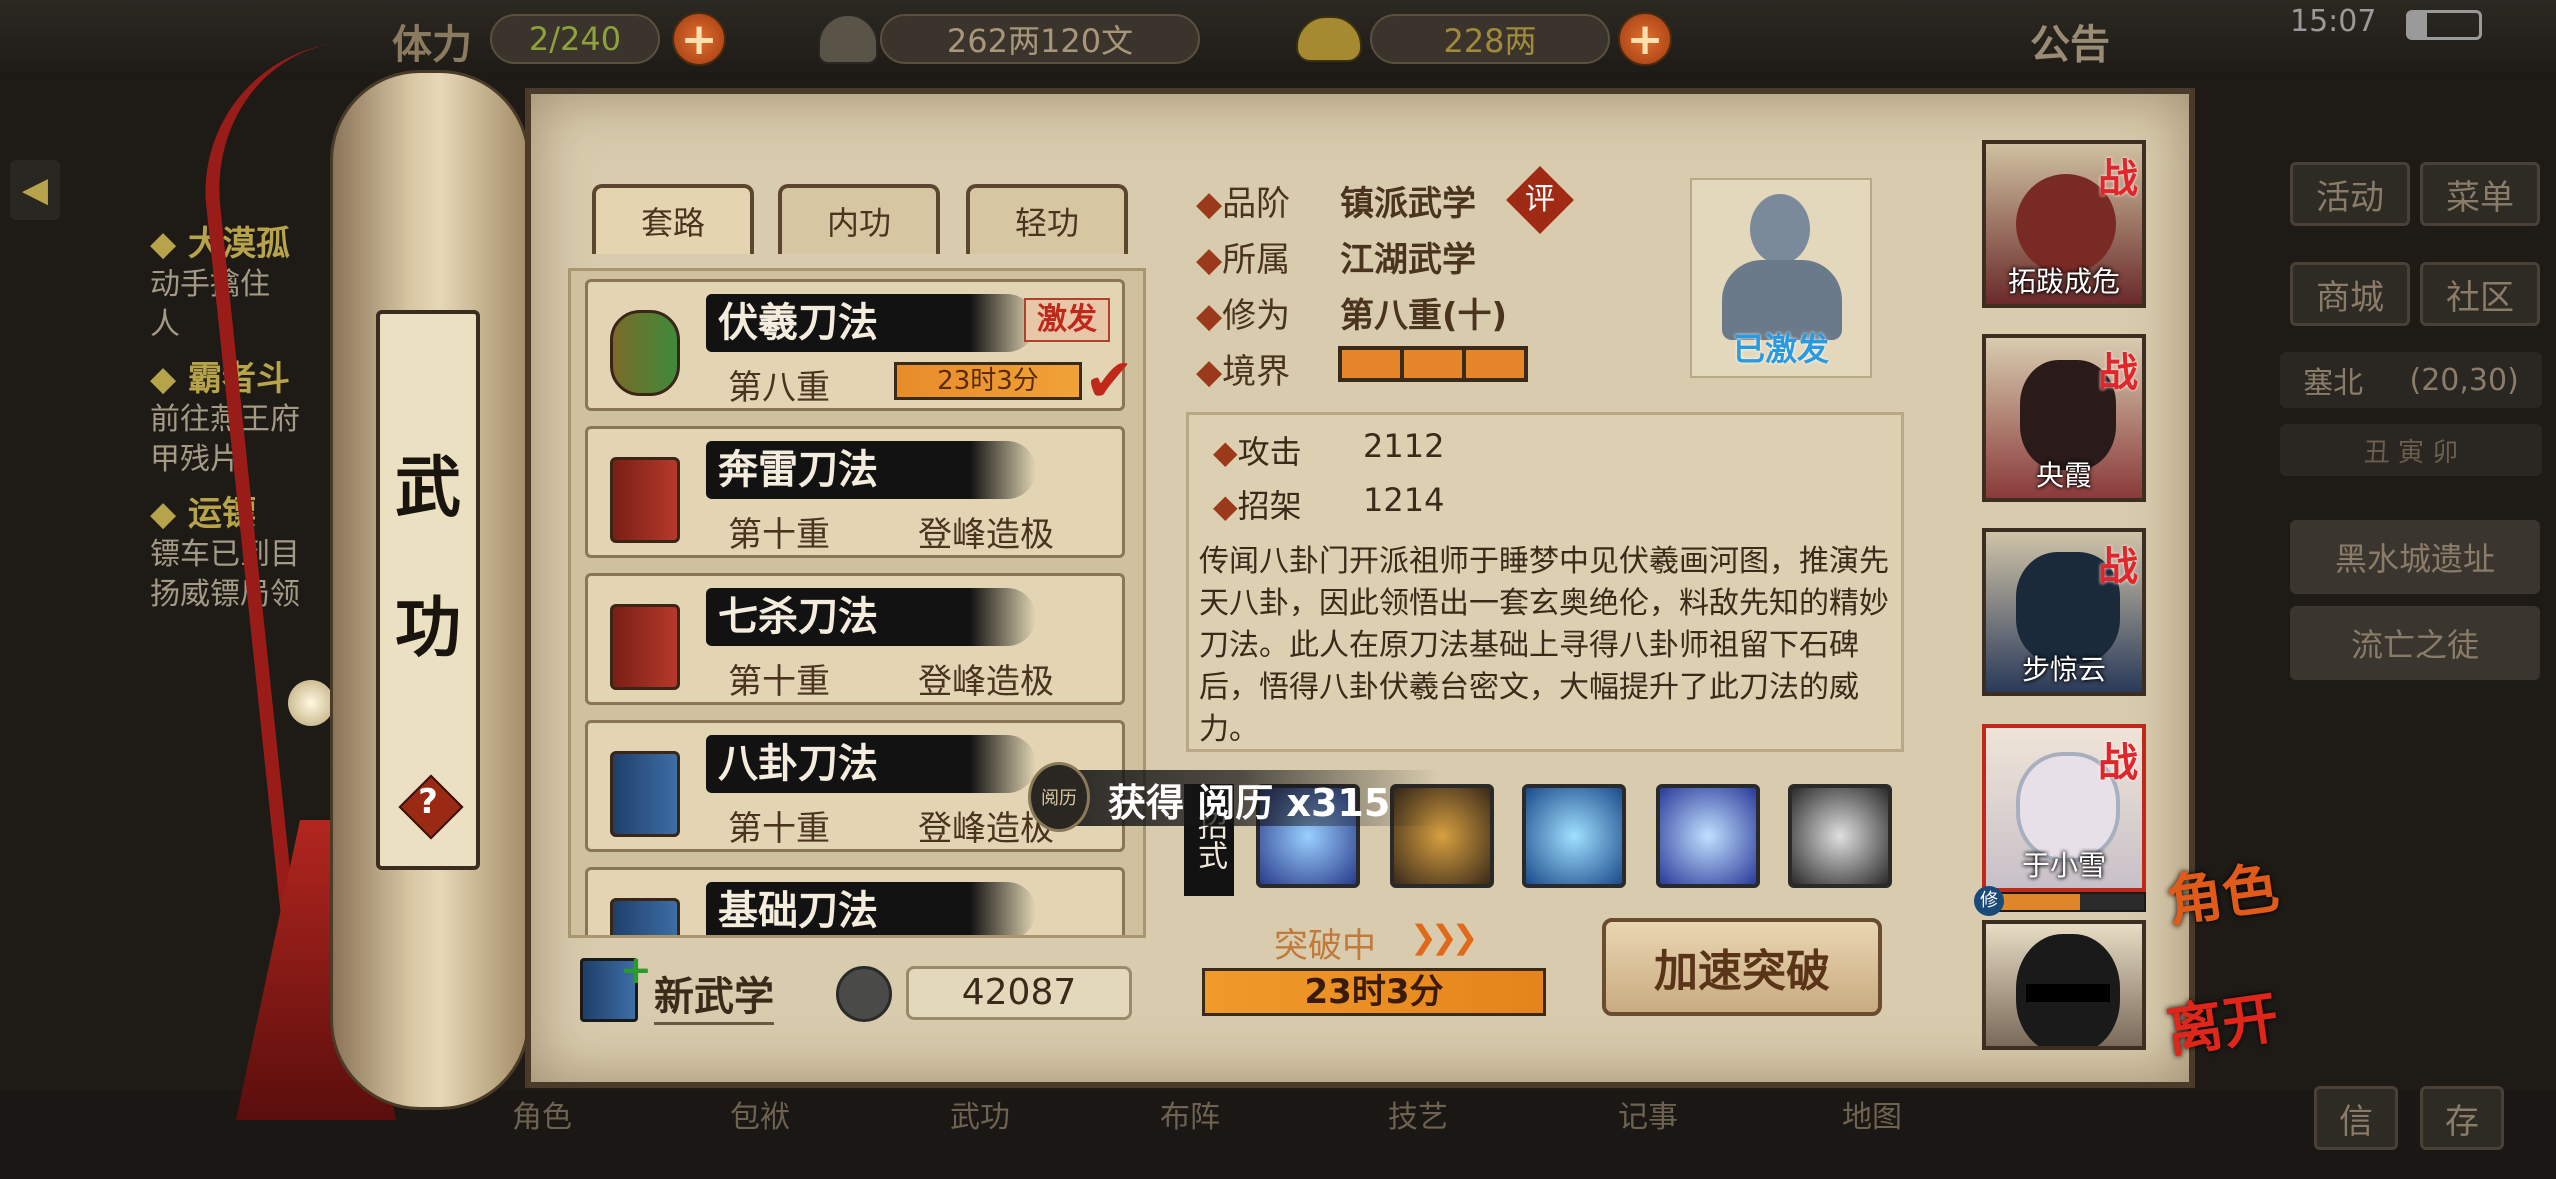  What do you see at coordinates (2064, 418) in the screenshot?
I see `character-portrait: 战 央霞` at bounding box center [2064, 418].